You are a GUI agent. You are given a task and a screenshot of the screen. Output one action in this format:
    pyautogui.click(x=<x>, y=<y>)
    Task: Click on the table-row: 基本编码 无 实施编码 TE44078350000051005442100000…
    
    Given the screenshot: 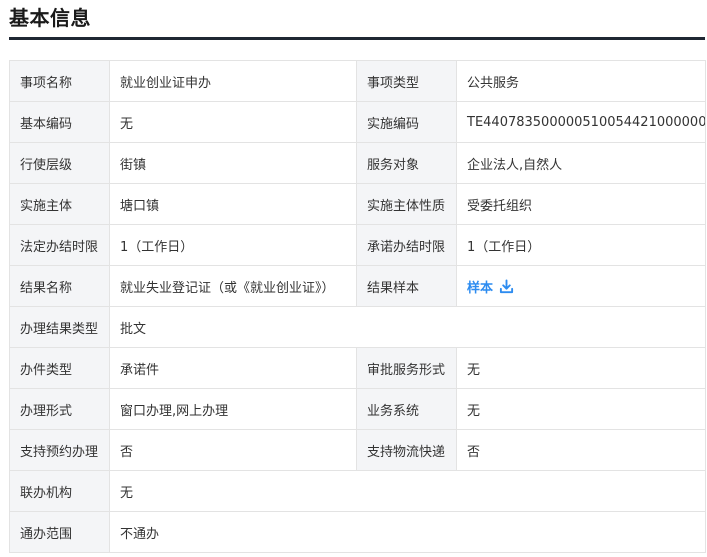 What is the action you would take?
    pyautogui.click(x=357, y=122)
    